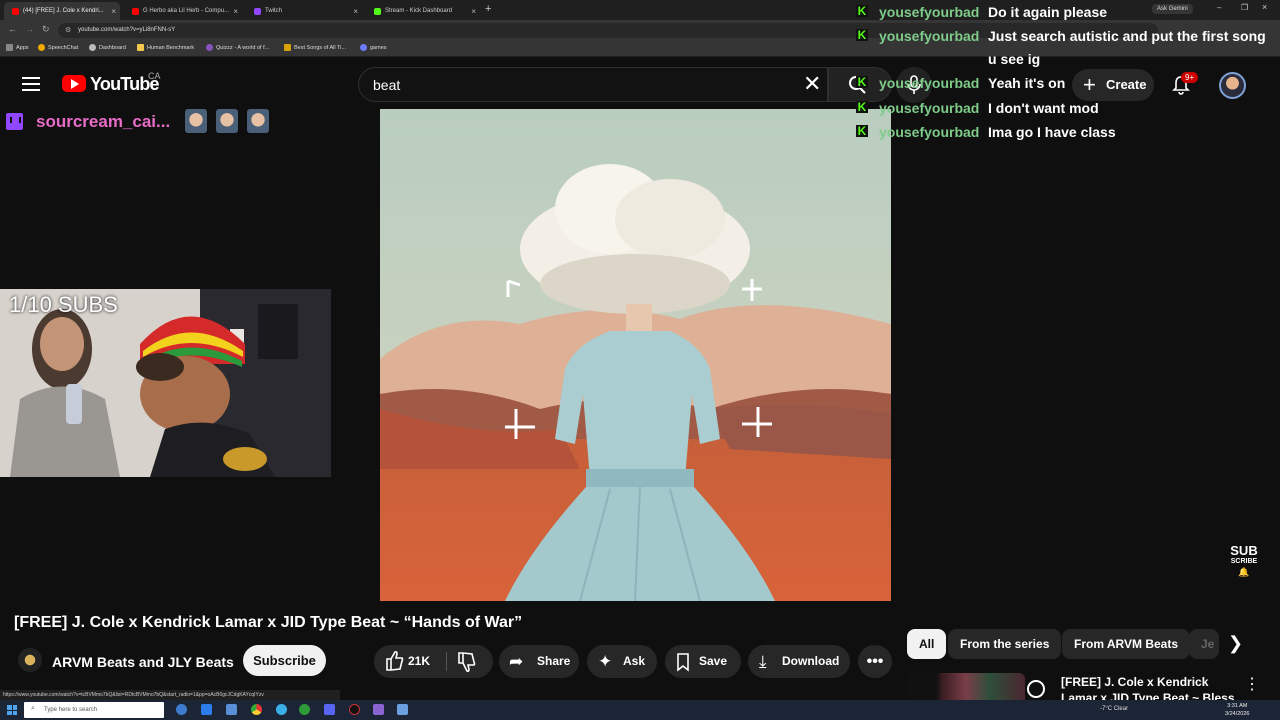 This screenshot has width=1280, height=720. Describe the element at coordinates (1264, 7) in the screenshot. I see `close-window-icon: ×` at that location.